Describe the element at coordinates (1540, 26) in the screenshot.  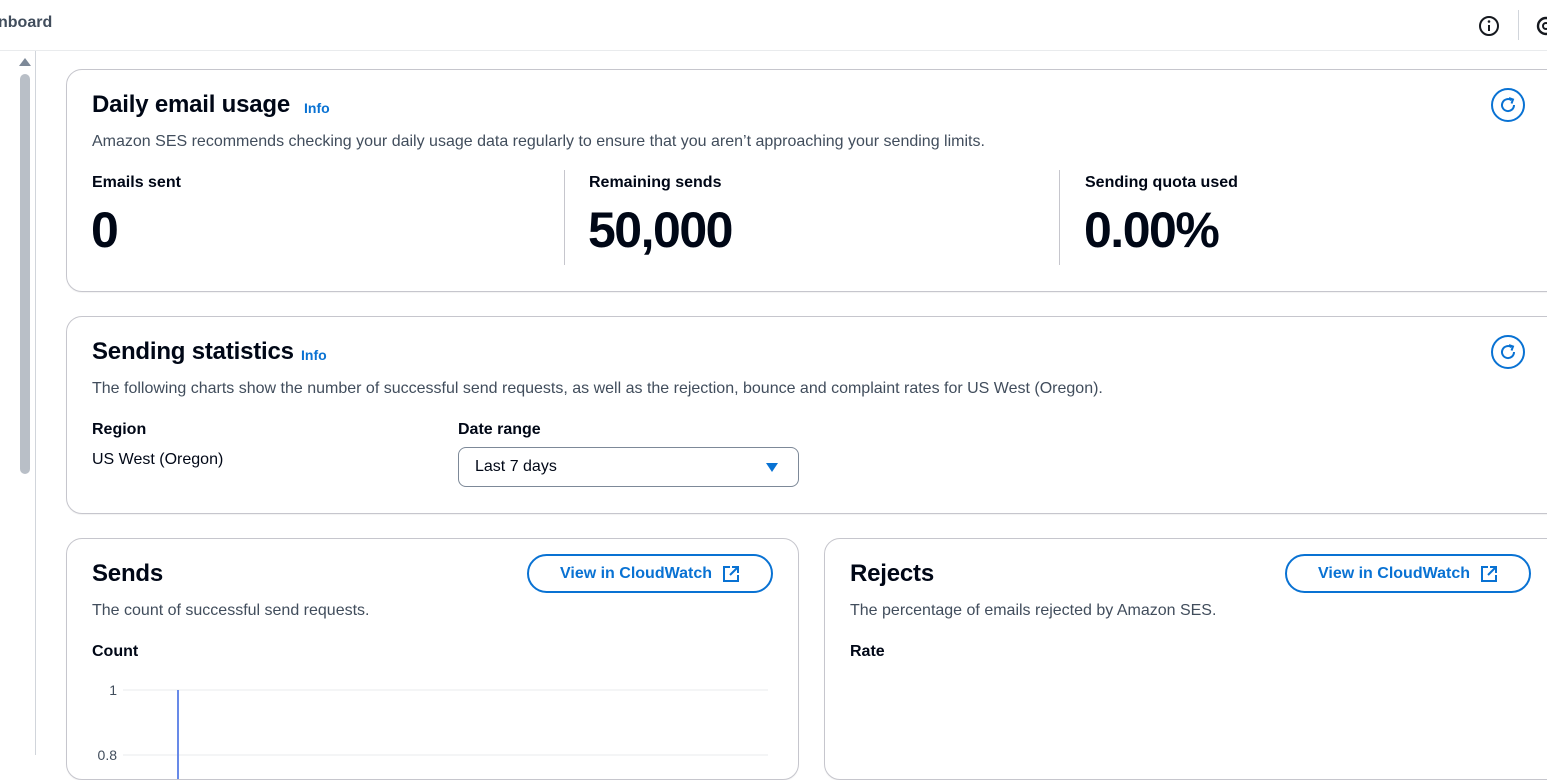
I see `settings-icon` at that location.